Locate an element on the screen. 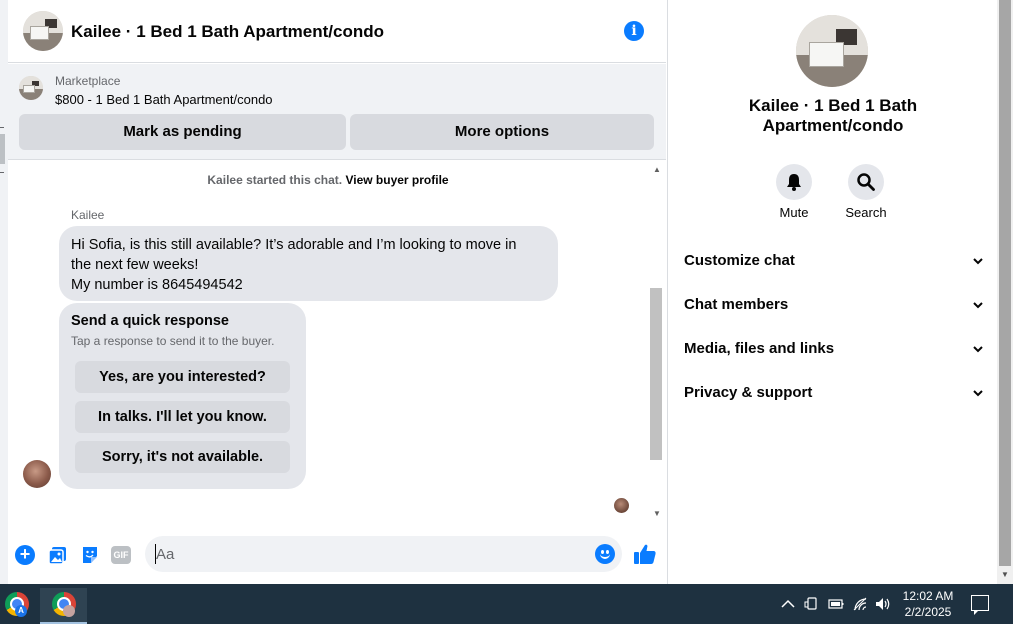 The image size is (1013, 624). edge-handle is located at coordinates (2, 149).